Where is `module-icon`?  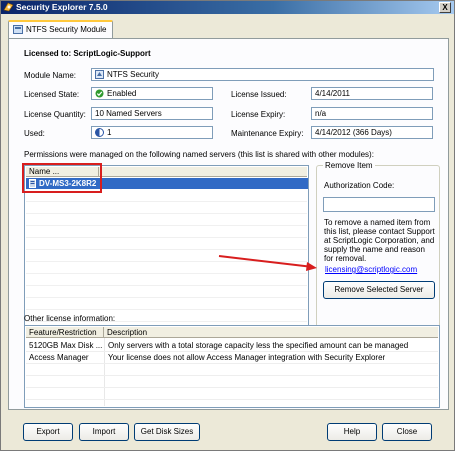 module-icon is located at coordinates (18, 29).